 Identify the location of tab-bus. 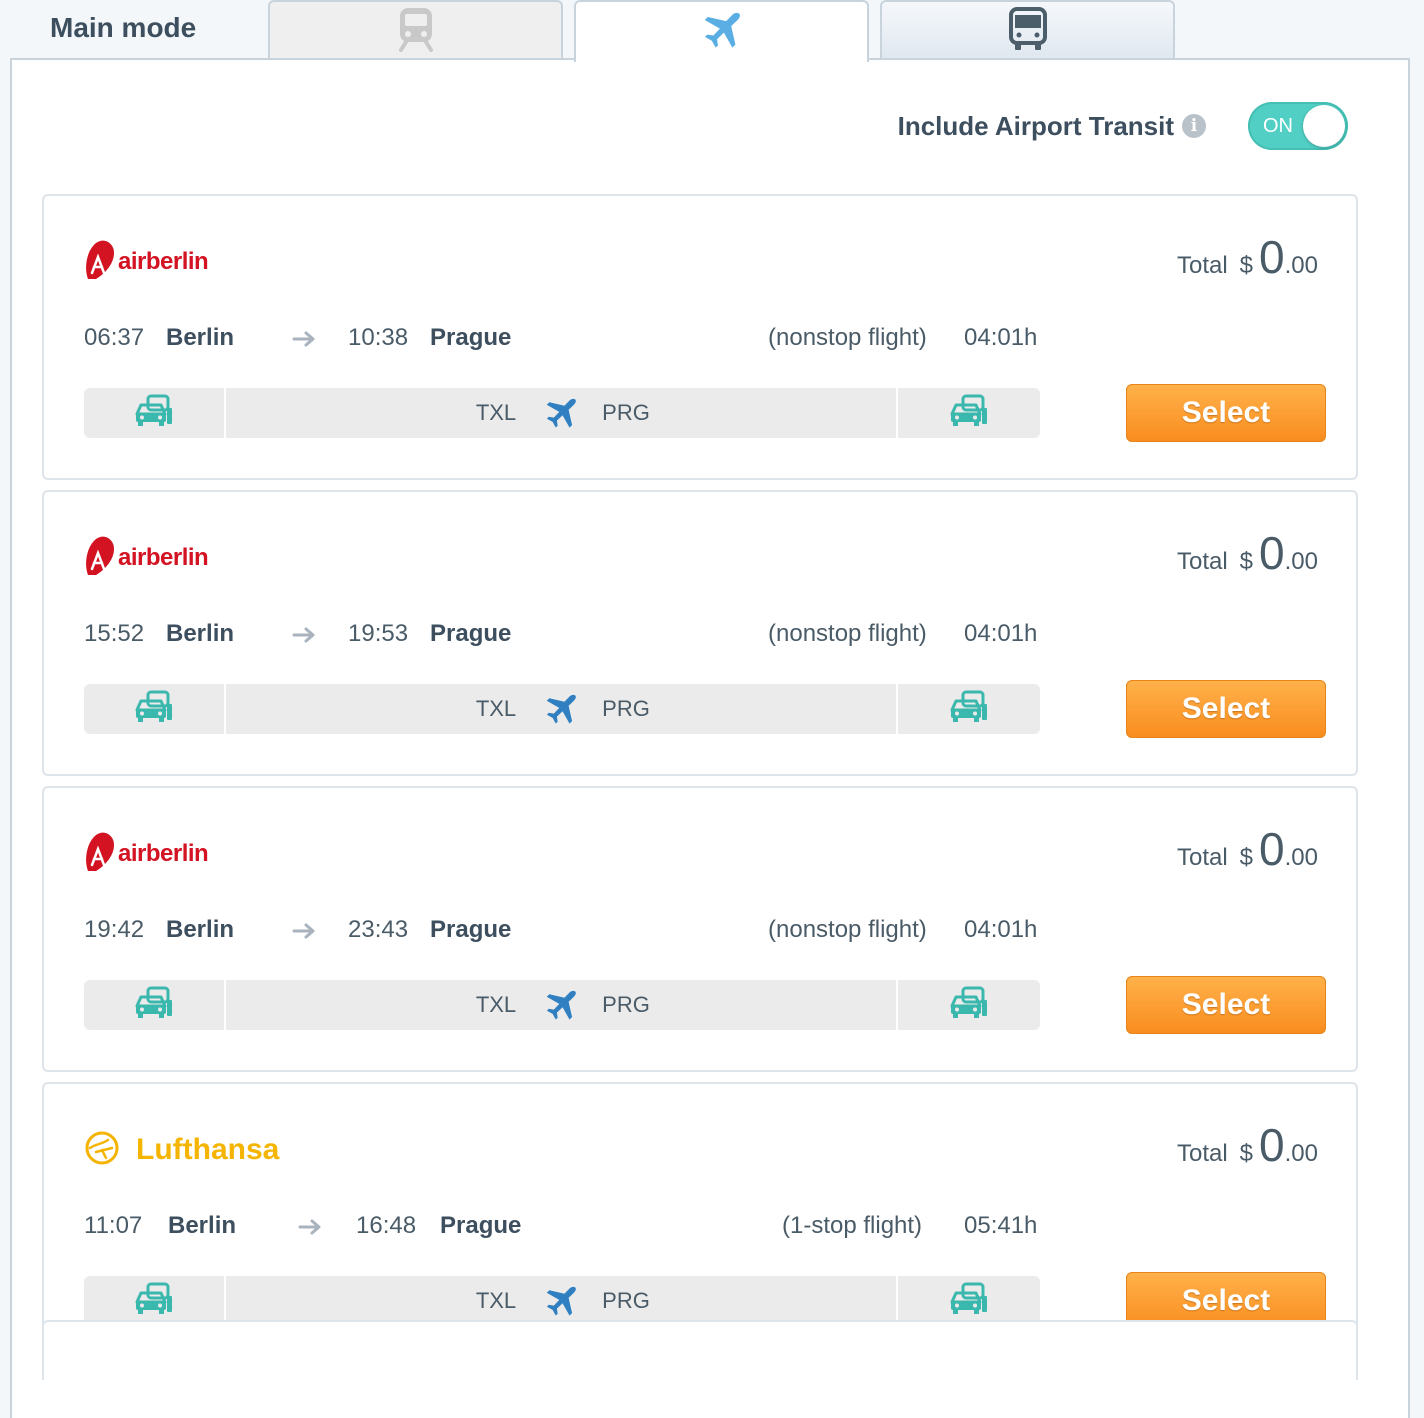
(1027, 30).